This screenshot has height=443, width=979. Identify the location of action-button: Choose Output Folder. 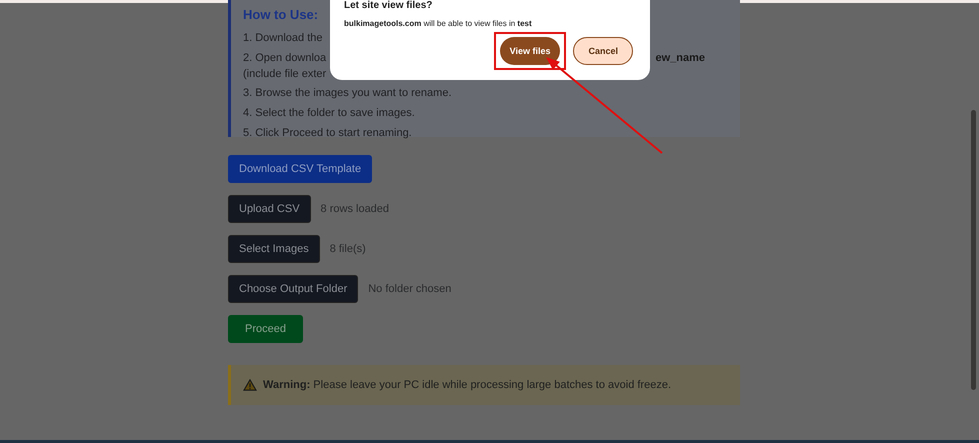
(293, 289).